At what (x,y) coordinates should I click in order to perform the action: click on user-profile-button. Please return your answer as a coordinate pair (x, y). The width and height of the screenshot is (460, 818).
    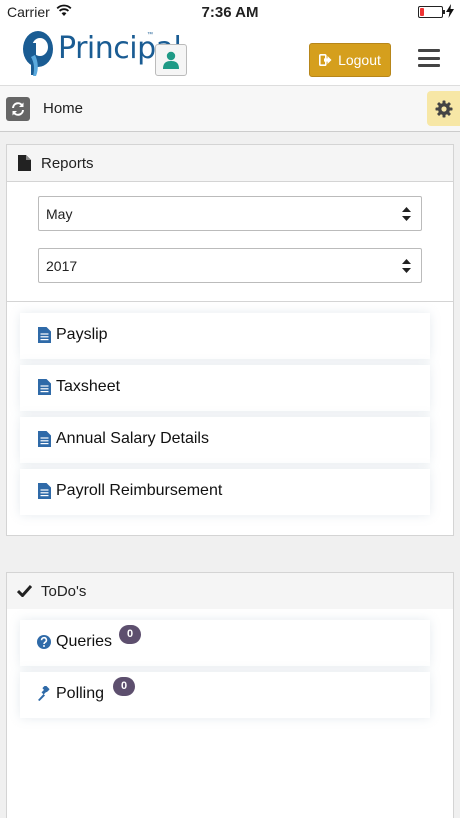
    Looking at the image, I should click on (171, 60).